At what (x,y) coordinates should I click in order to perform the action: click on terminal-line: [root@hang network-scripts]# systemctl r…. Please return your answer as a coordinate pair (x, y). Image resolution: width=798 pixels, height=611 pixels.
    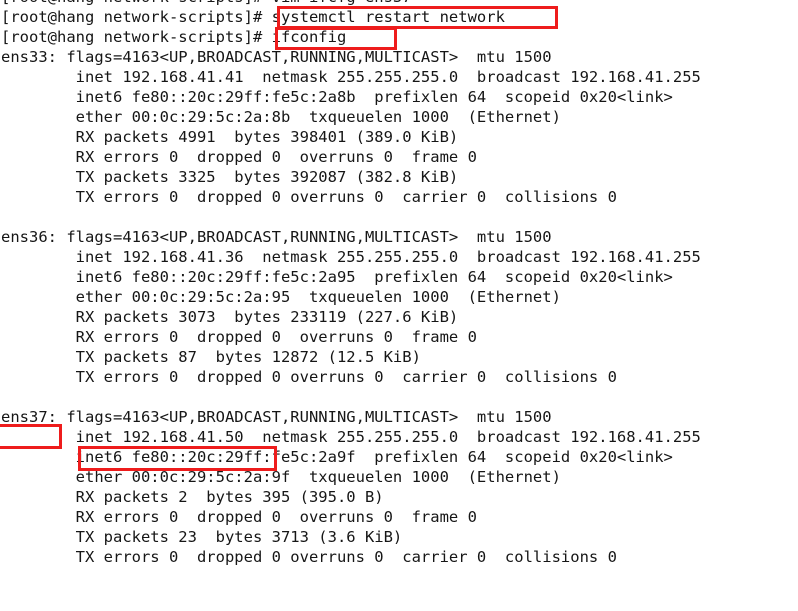
    Looking at the image, I should click on (253, 17).